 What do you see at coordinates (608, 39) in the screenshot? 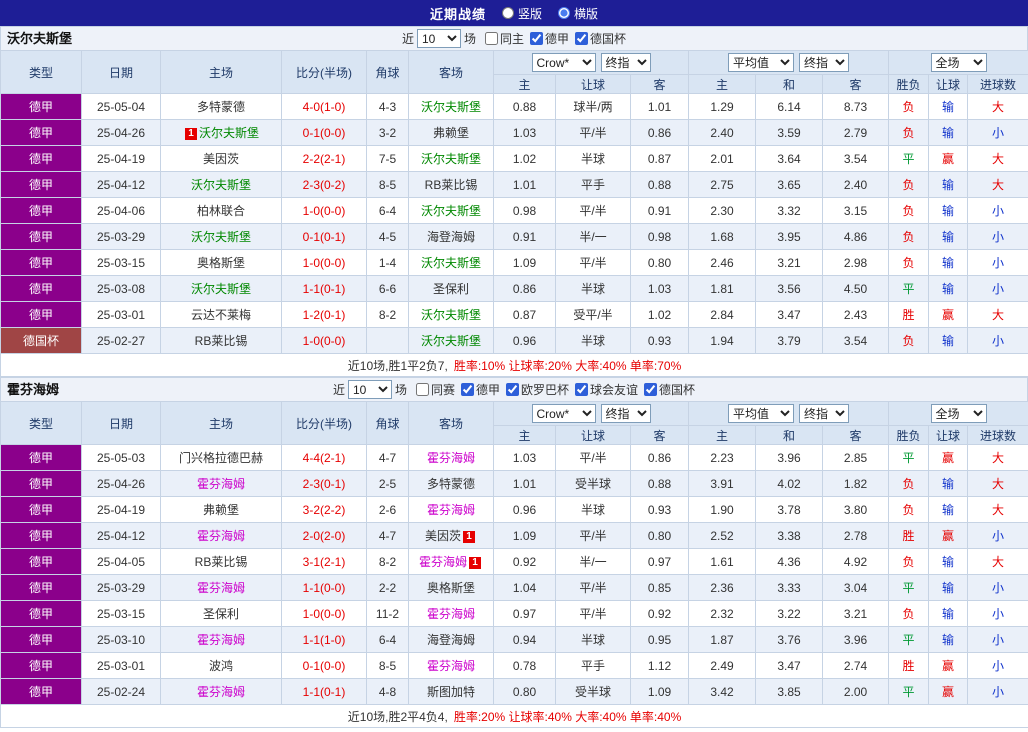
I see `checkbox-label: 德国杯` at bounding box center [608, 39].